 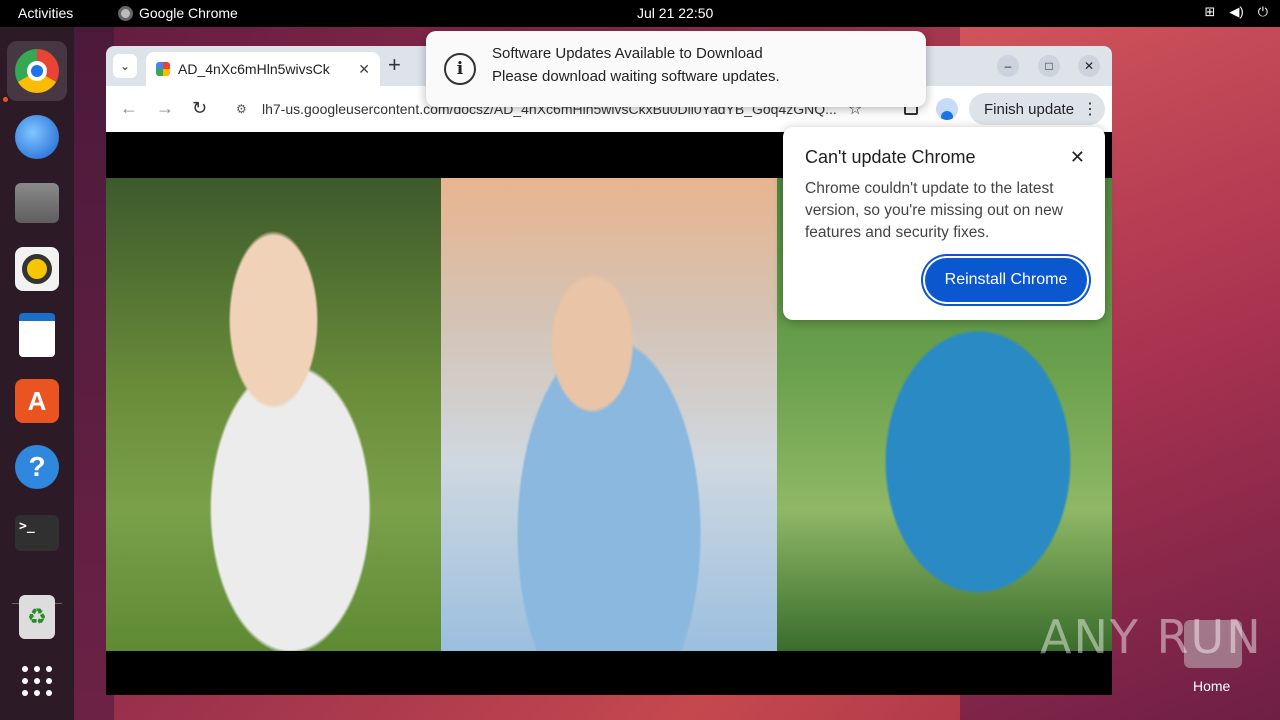 I want to click on chevron-down-icon: ⌄, so click(x=125, y=66).